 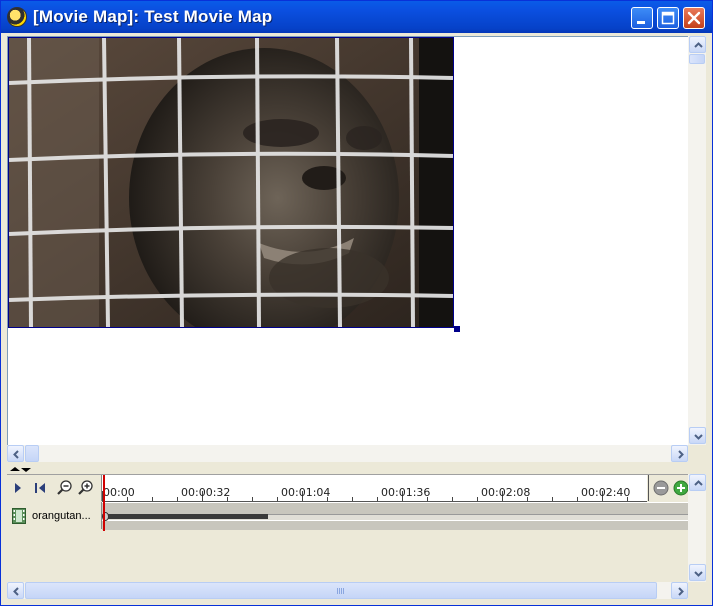 What do you see at coordinates (697, 240) in the screenshot?
I see `canvas-vertical-scrollbar` at bounding box center [697, 240].